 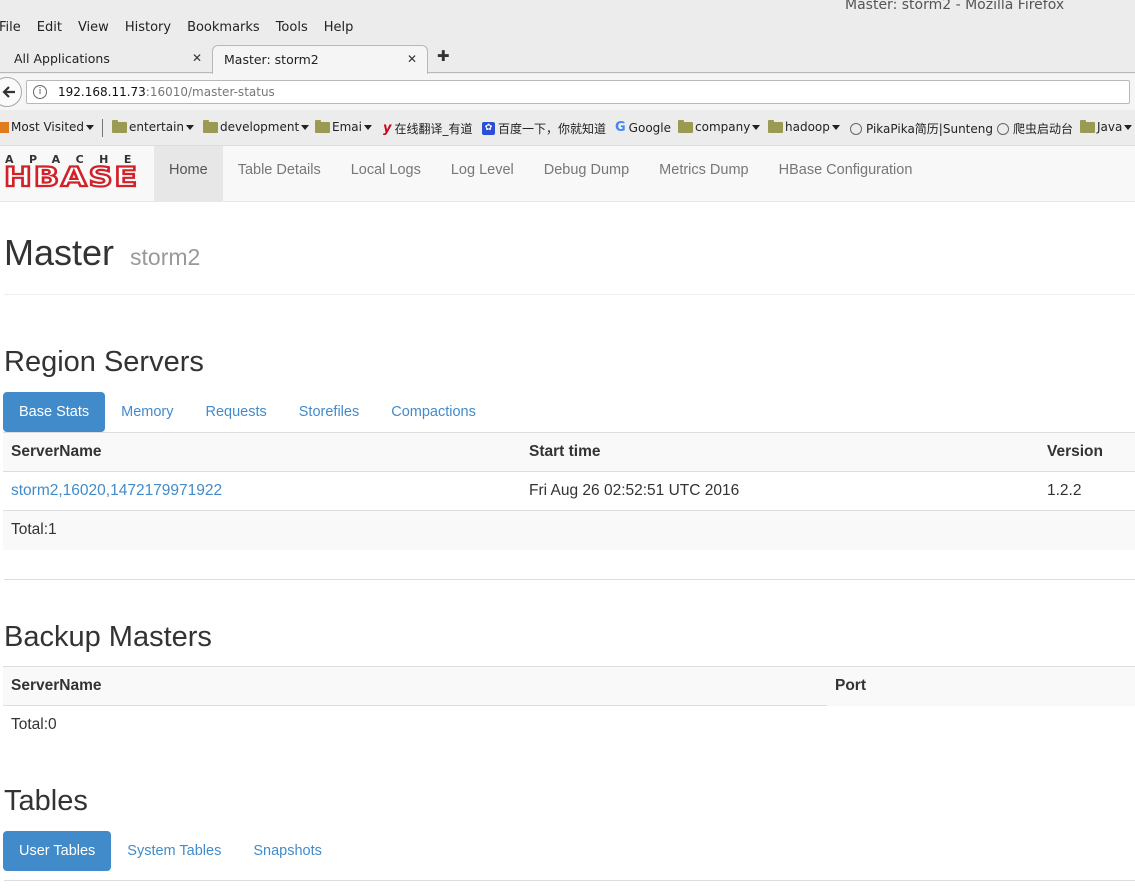 What do you see at coordinates (147, 412) in the screenshot?
I see `tab-memory: Memory` at bounding box center [147, 412].